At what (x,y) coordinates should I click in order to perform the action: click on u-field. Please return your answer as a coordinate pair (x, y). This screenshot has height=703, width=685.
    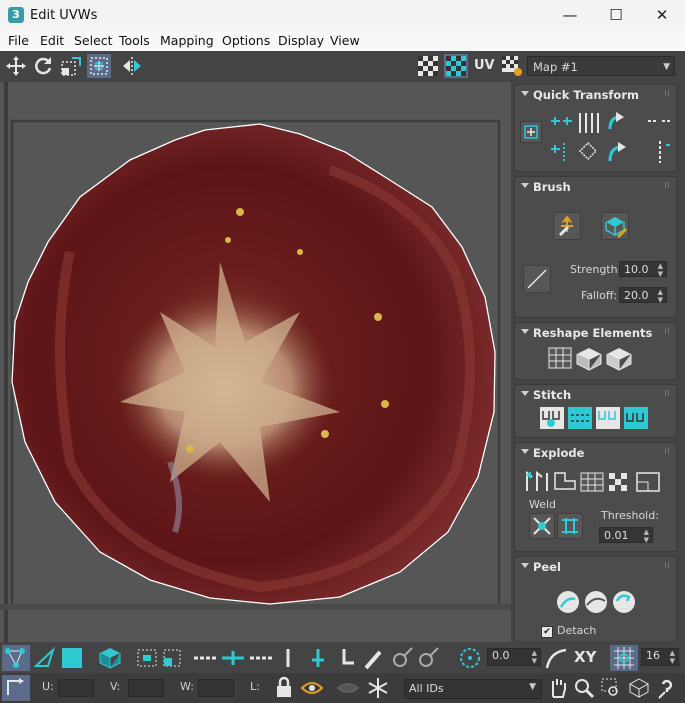
    Looking at the image, I should click on (76, 688).